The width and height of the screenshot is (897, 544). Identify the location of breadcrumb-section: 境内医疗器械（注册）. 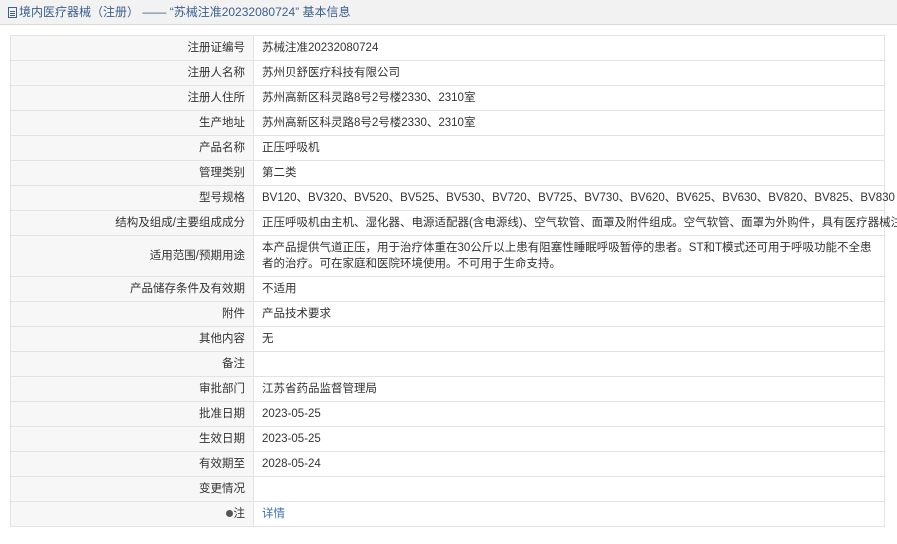
(79, 12).